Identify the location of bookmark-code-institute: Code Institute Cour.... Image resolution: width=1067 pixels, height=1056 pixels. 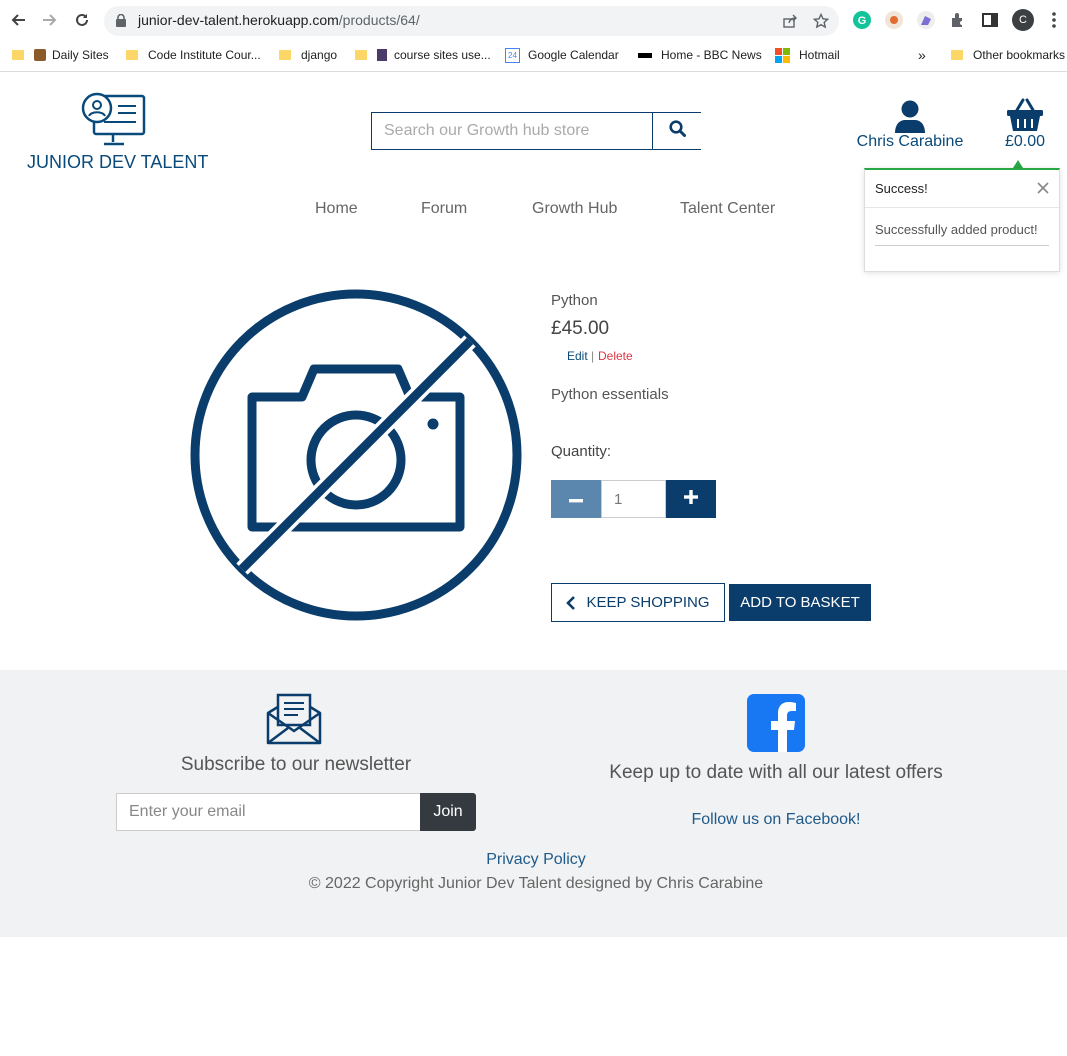
(193, 55).